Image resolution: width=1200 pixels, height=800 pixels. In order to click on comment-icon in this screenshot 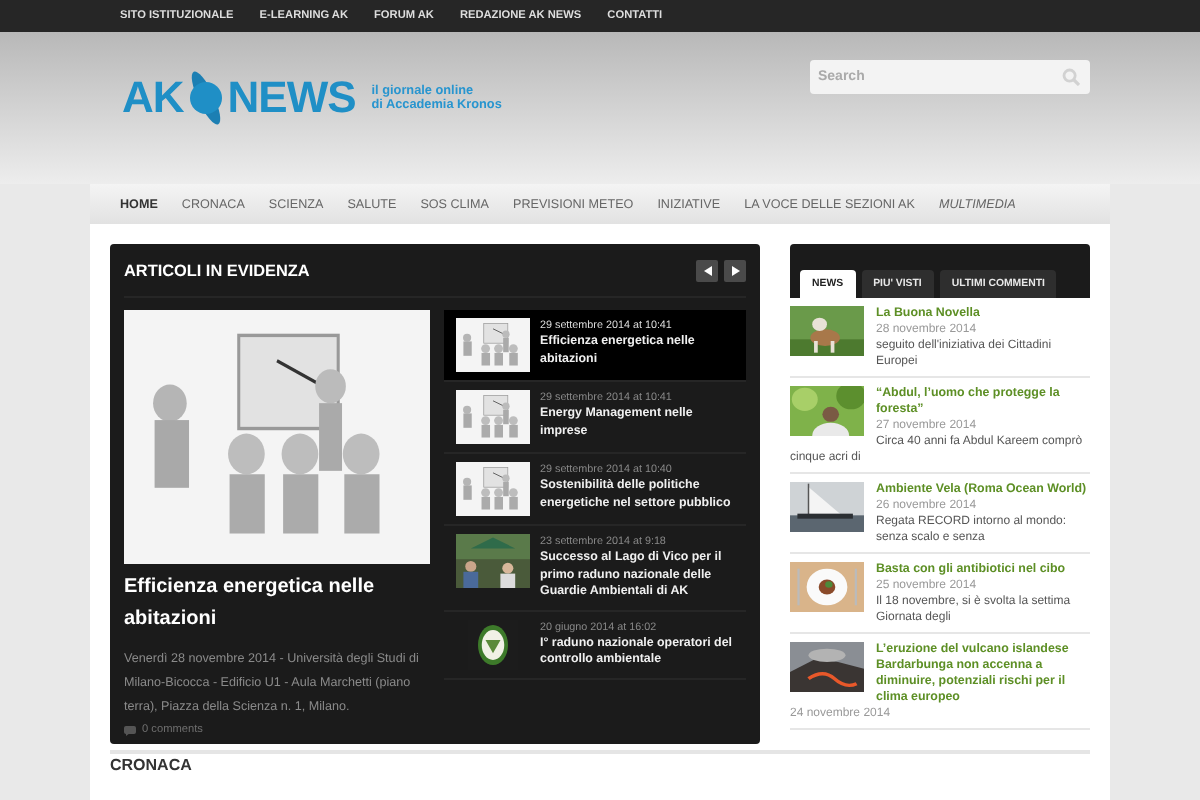, I will do `click(130, 730)`.